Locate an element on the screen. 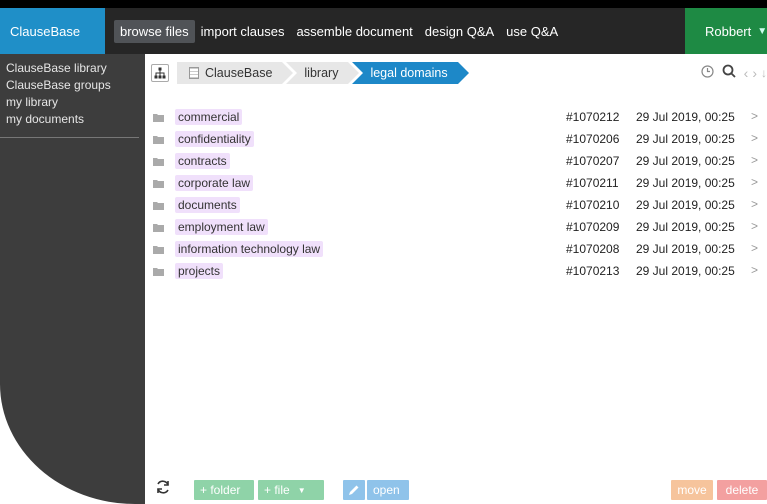 The image size is (767, 504). file-name: confidentiality is located at coordinates (214, 139).